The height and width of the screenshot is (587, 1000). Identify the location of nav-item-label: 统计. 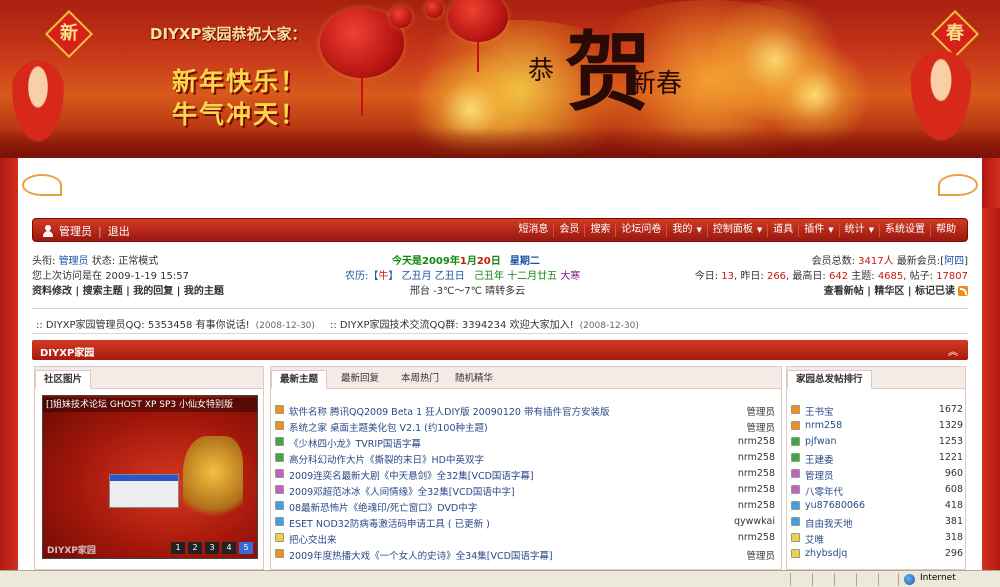
(855, 229).